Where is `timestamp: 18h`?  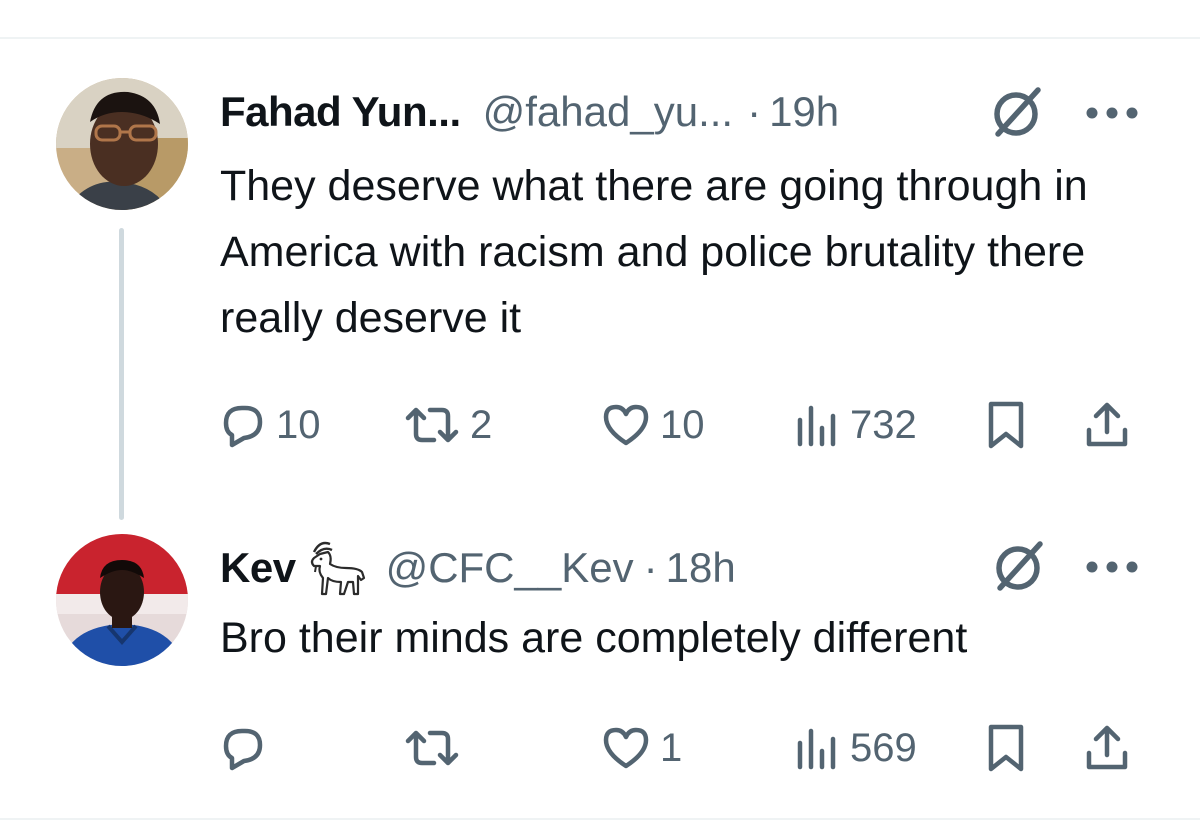 timestamp: 18h is located at coordinates (701, 568).